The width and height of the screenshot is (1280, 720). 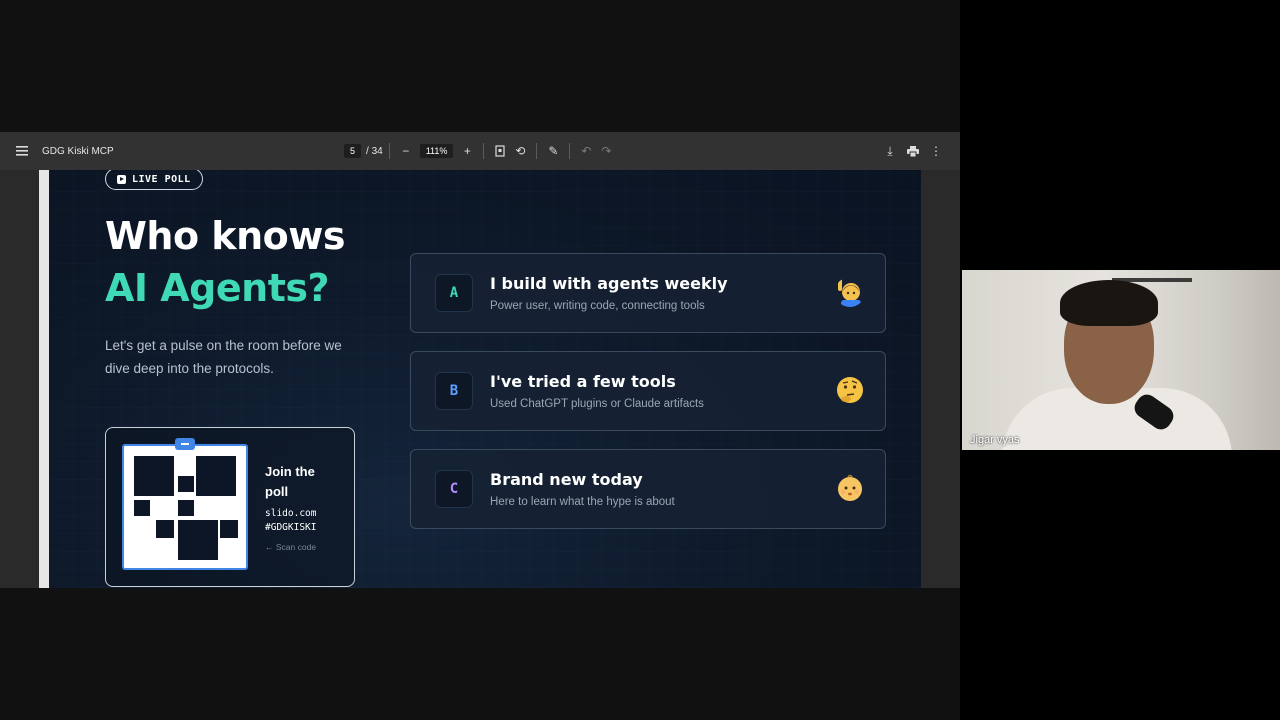 I want to click on badge-label: LIVE POLL, so click(x=161, y=179).